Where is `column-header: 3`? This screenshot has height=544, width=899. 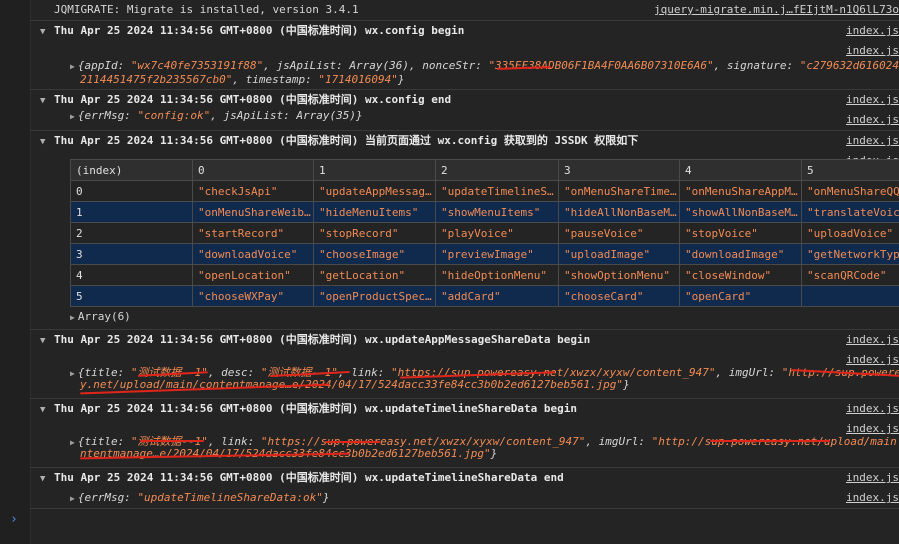
column-header: 3 is located at coordinates (619, 170).